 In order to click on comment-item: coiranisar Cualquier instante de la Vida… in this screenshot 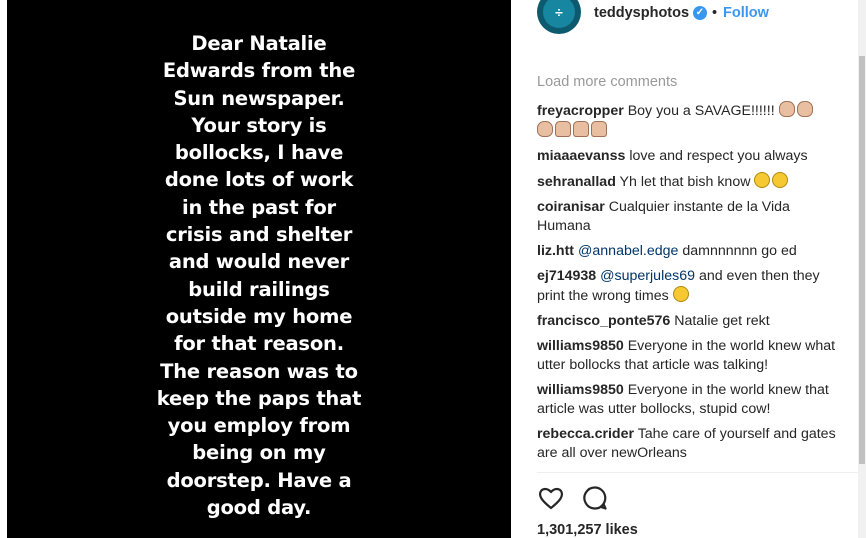, I will do `click(687, 217)`.